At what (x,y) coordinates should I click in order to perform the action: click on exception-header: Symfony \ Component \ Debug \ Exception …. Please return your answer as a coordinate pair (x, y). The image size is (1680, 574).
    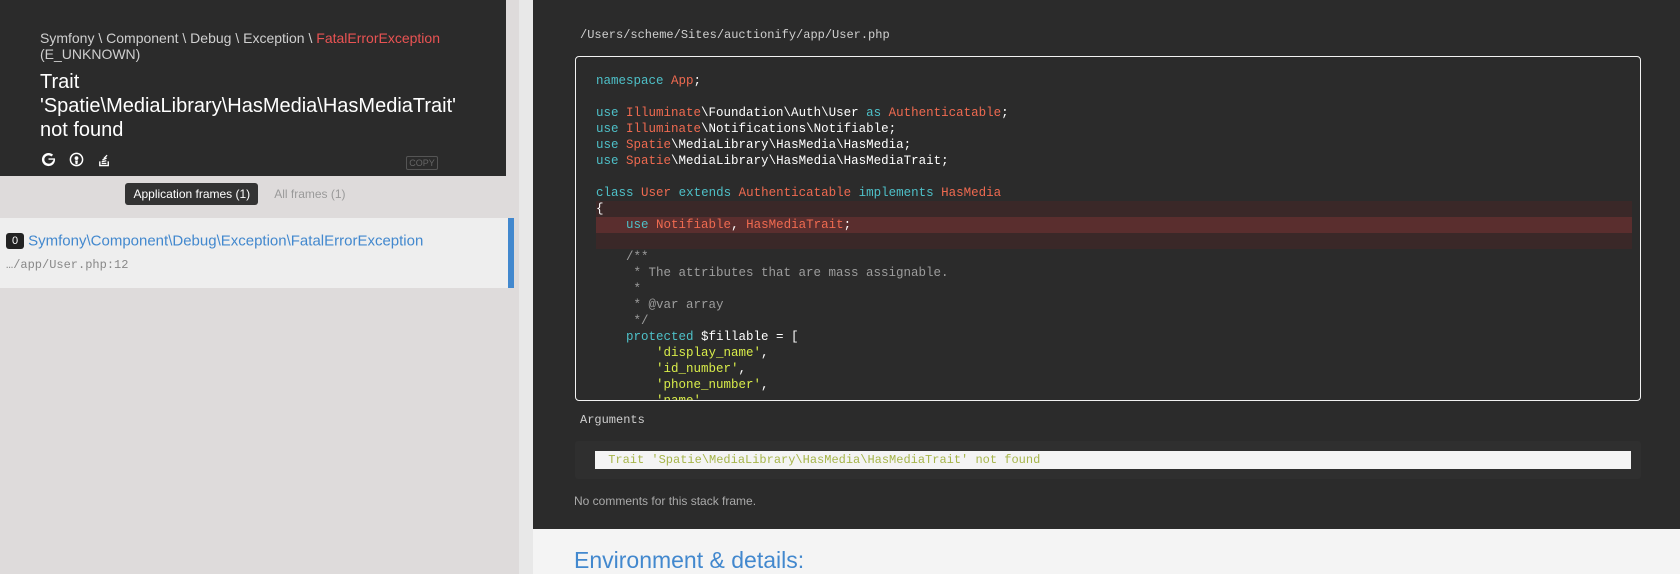
    Looking at the image, I should click on (253, 88).